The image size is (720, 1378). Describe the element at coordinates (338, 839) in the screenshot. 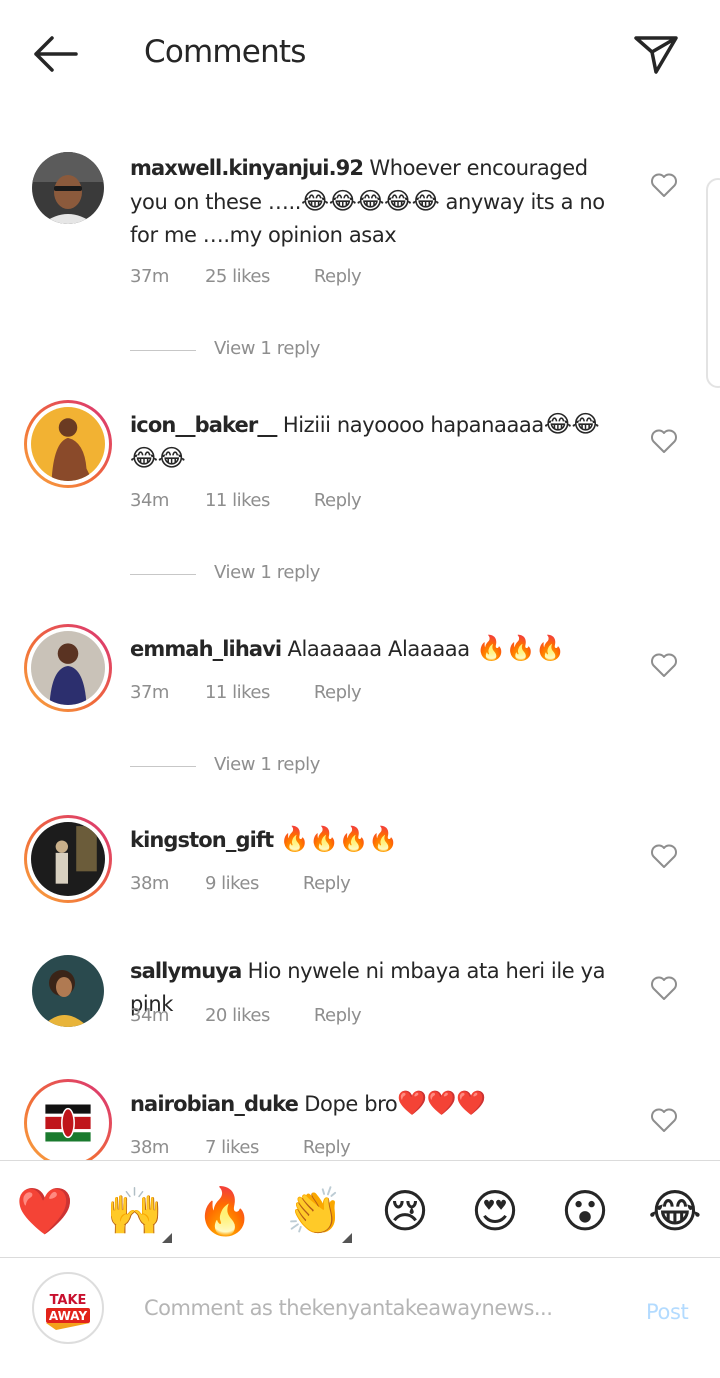

I see `comment-emojis: 🔥🔥🔥🔥` at that location.